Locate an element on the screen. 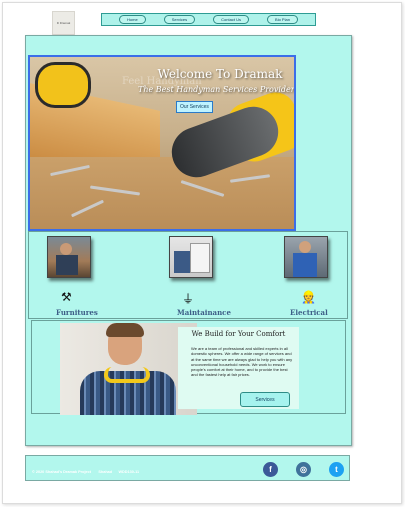 This screenshot has height=507, width=405. footer-id: WDD130-11 is located at coordinates (129, 472).